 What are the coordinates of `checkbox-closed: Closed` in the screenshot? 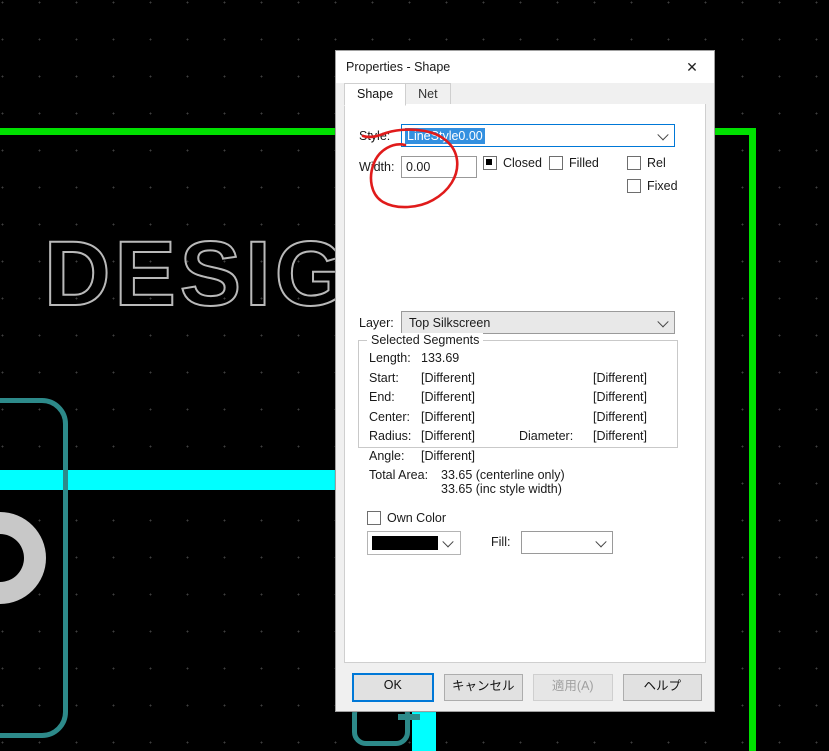 It's located at (512, 163).